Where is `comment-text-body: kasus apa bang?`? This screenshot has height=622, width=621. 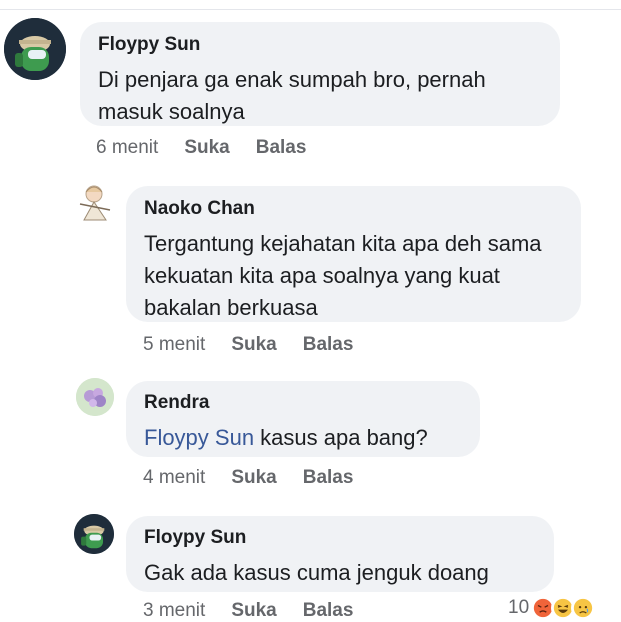
comment-text-body: kasus apa bang? is located at coordinates (341, 437).